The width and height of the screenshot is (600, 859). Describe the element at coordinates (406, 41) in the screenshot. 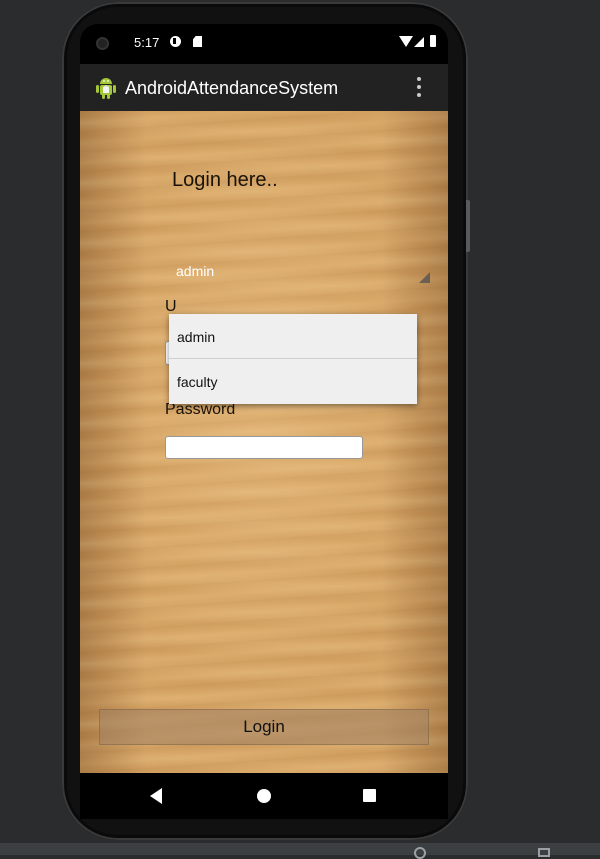

I see `wifi-icon` at that location.